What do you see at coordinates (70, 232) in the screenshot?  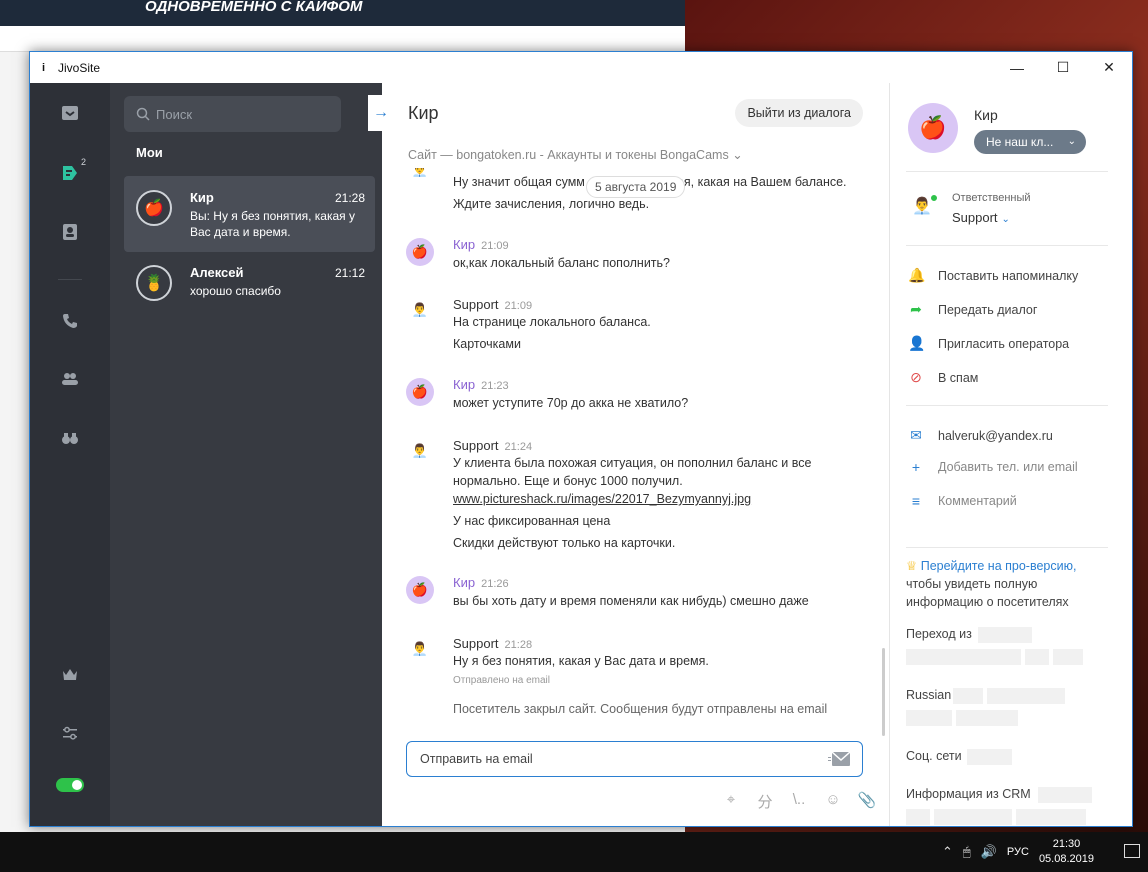 I see `contacts-icon` at bounding box center [70, 232].